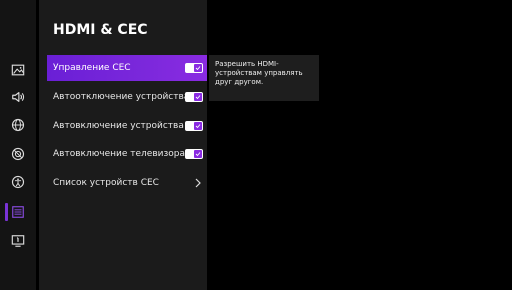  I want to click on general-icon, so click(18, 154).